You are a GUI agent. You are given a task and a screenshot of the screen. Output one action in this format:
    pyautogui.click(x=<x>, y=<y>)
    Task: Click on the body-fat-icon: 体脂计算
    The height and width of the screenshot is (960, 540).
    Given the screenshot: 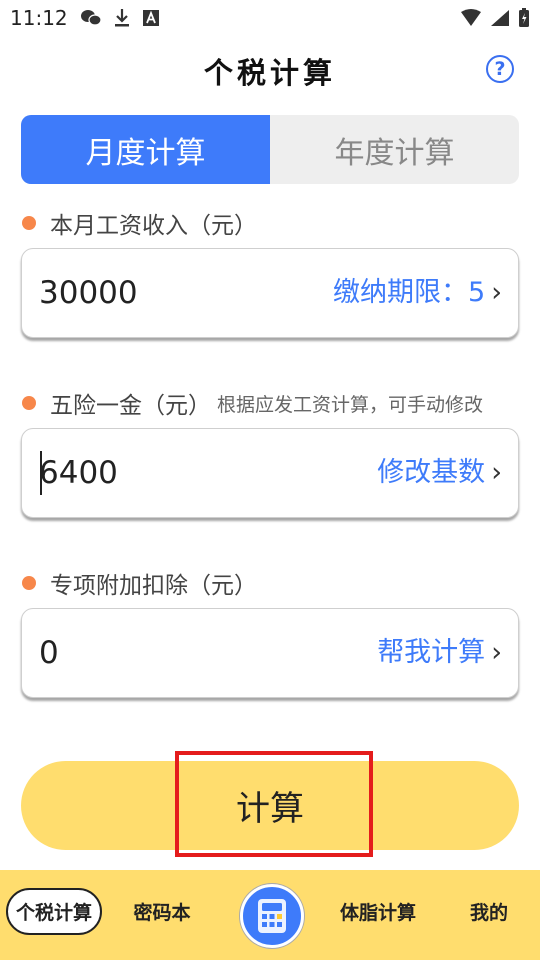 What is the action you would take?
    pyautogui.click(x=377, y=912)
    